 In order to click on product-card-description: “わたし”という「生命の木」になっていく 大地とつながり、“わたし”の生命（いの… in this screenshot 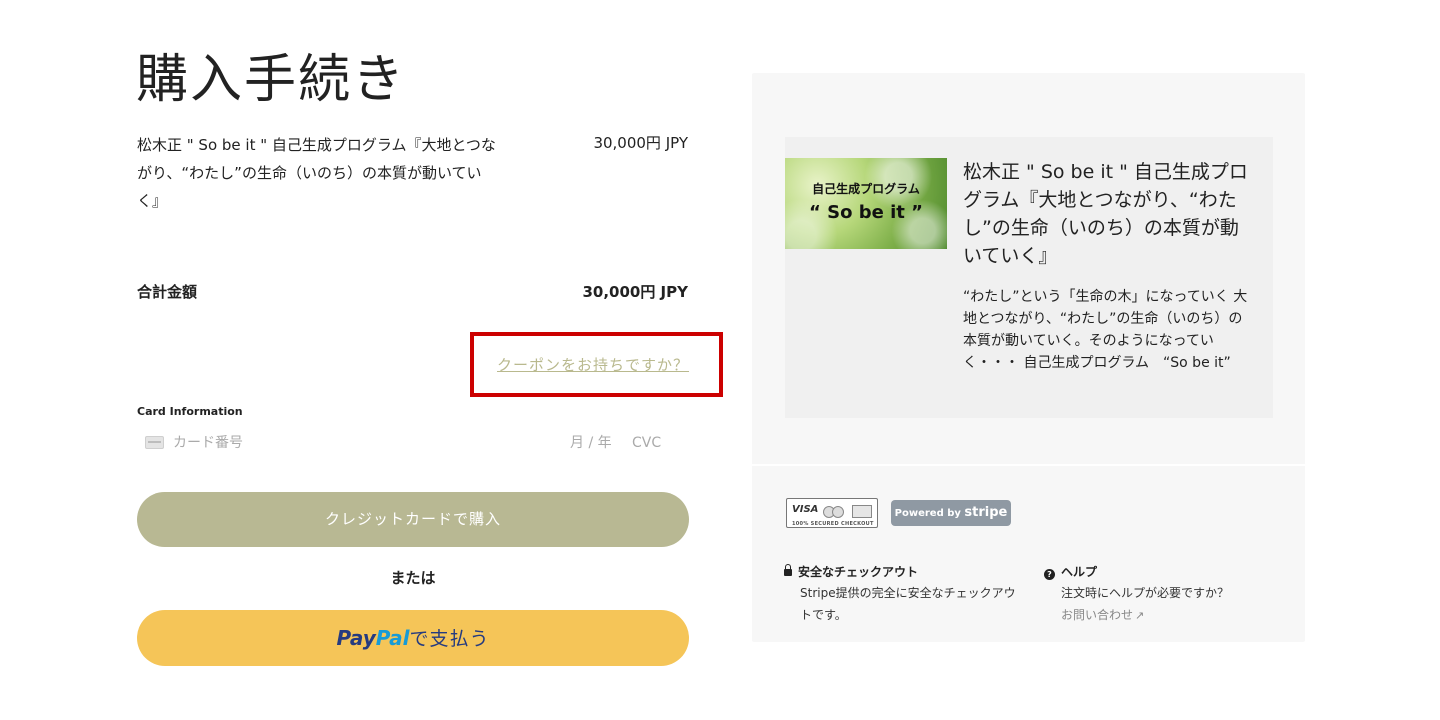, I will do `click(1105, 330)`.